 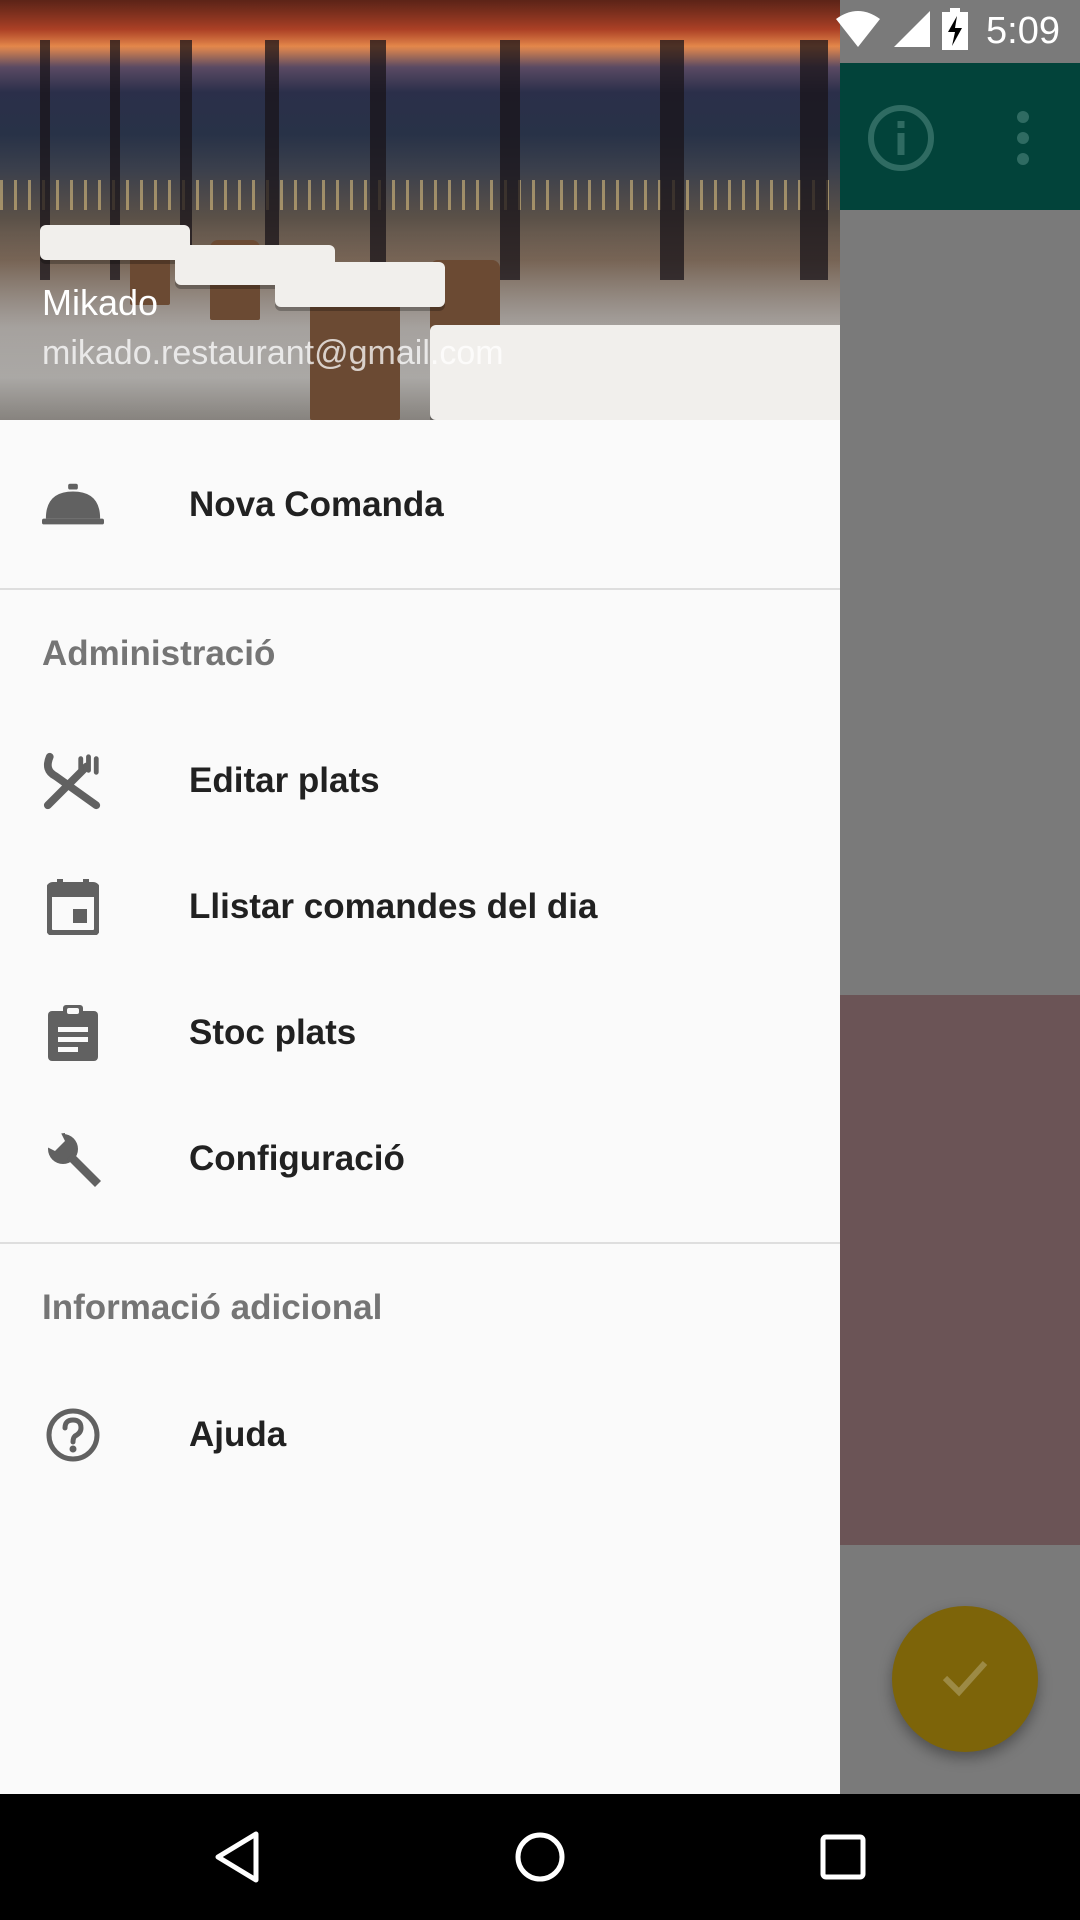 What do you see at coordinates (420, 1435) in the screenshot?
I see `menu-item-ajuda: Ajuda` at bounding box center [420, 1435].